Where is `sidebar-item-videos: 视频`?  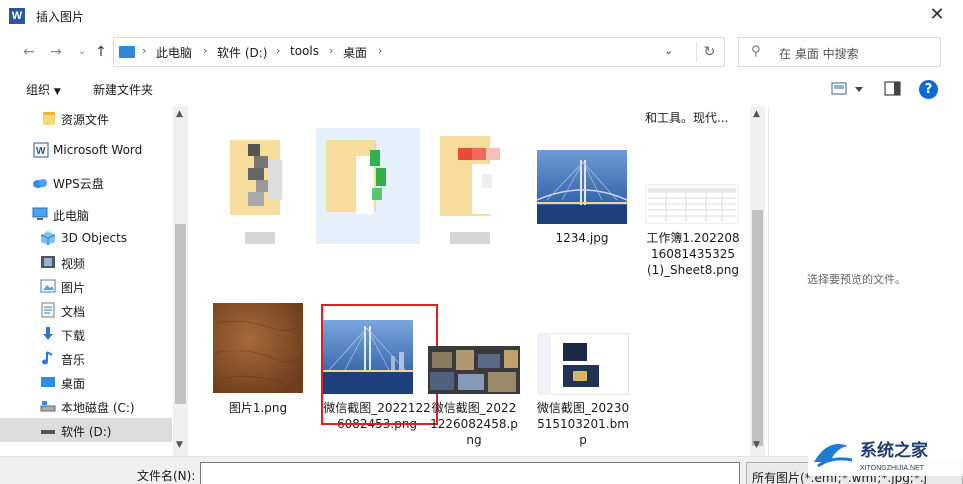
sidebar-item-videos: 视频 is located at coordinates (86, 262).